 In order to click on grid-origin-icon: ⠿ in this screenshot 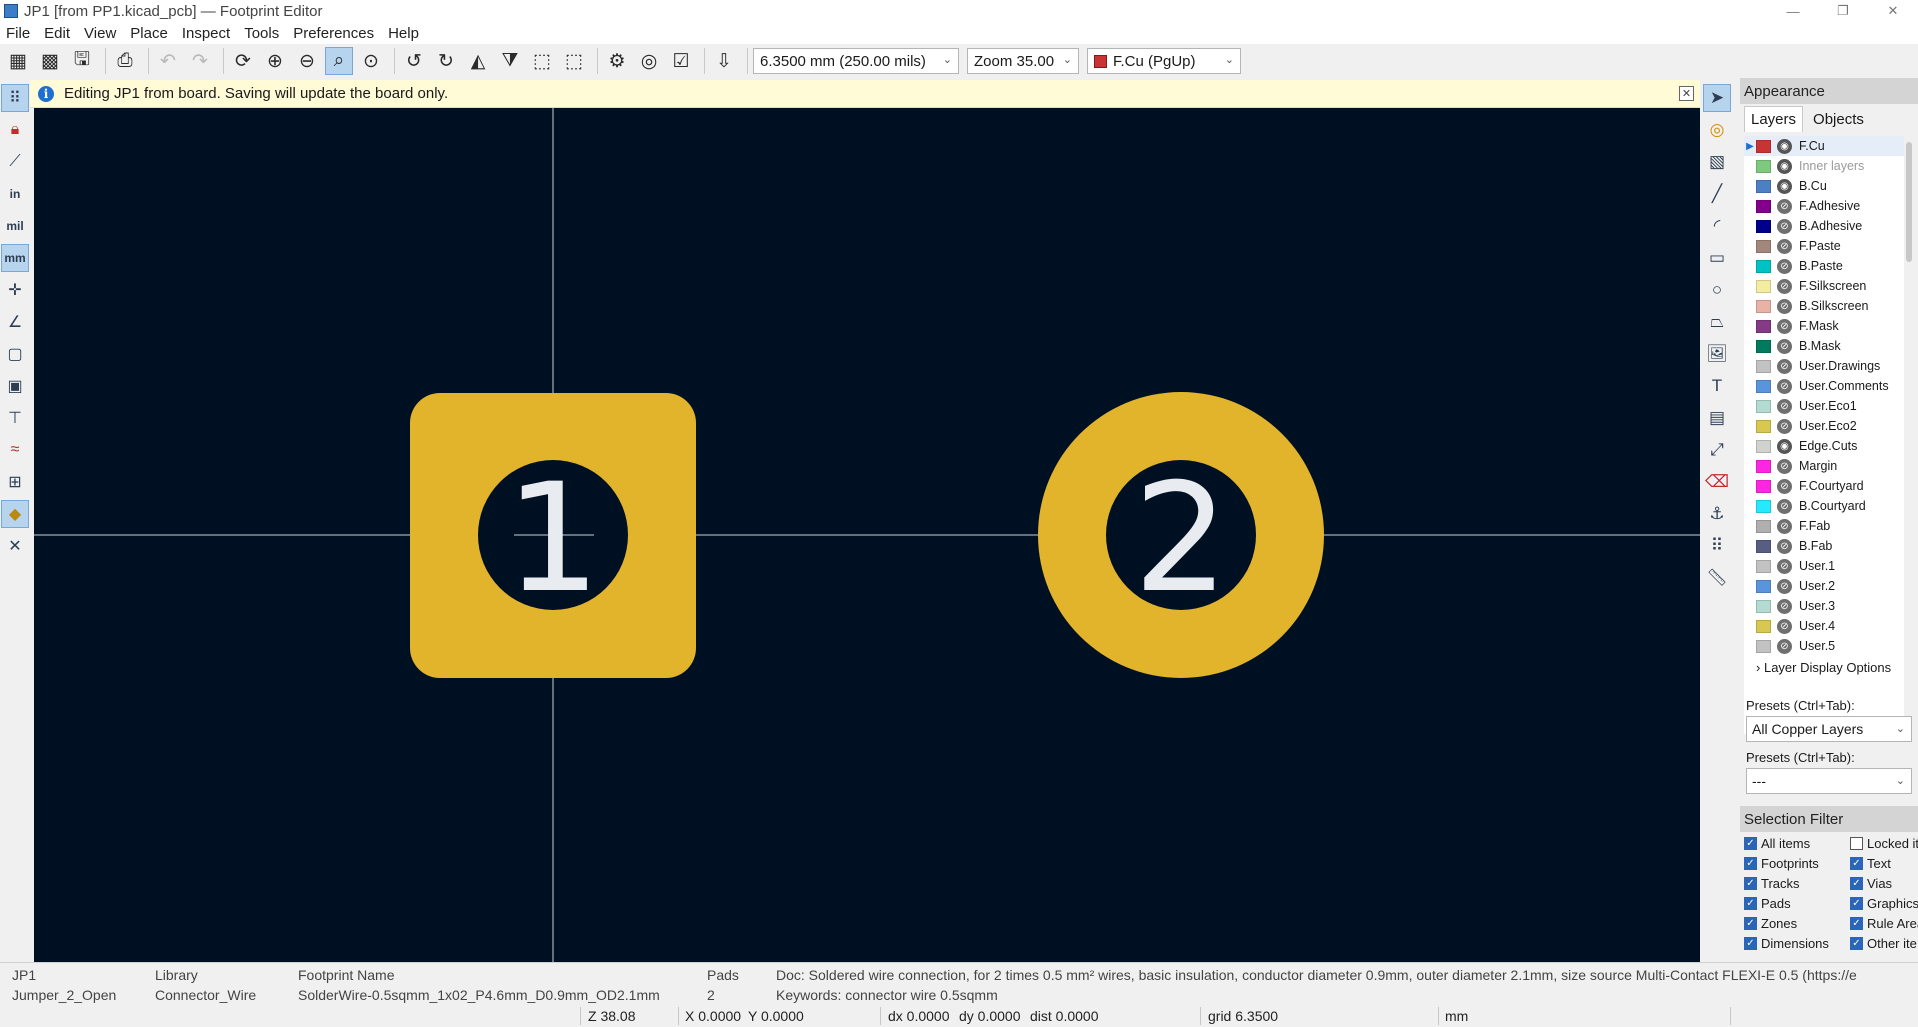, I will do `click(1717, 546)`.